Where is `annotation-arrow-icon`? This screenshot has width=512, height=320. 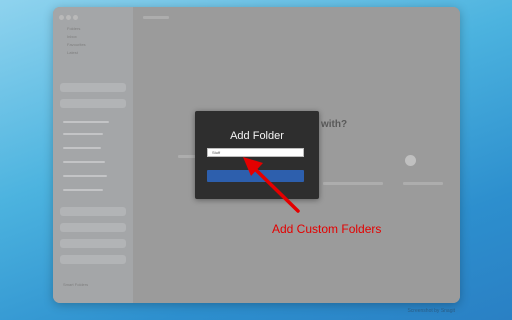
annotation-arrow-icon is located at coordinates (271, 185).